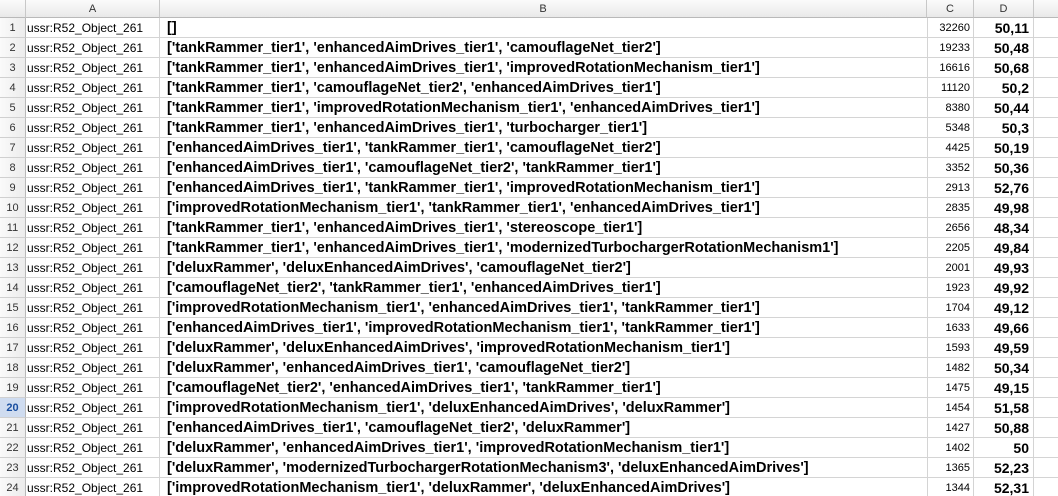 This screenshot has height=496, width=1058. What do you see at coordinates (1004, 487) in the screenshot?
I see `cell-d: 52,31` at bounding box center [1004, 487].